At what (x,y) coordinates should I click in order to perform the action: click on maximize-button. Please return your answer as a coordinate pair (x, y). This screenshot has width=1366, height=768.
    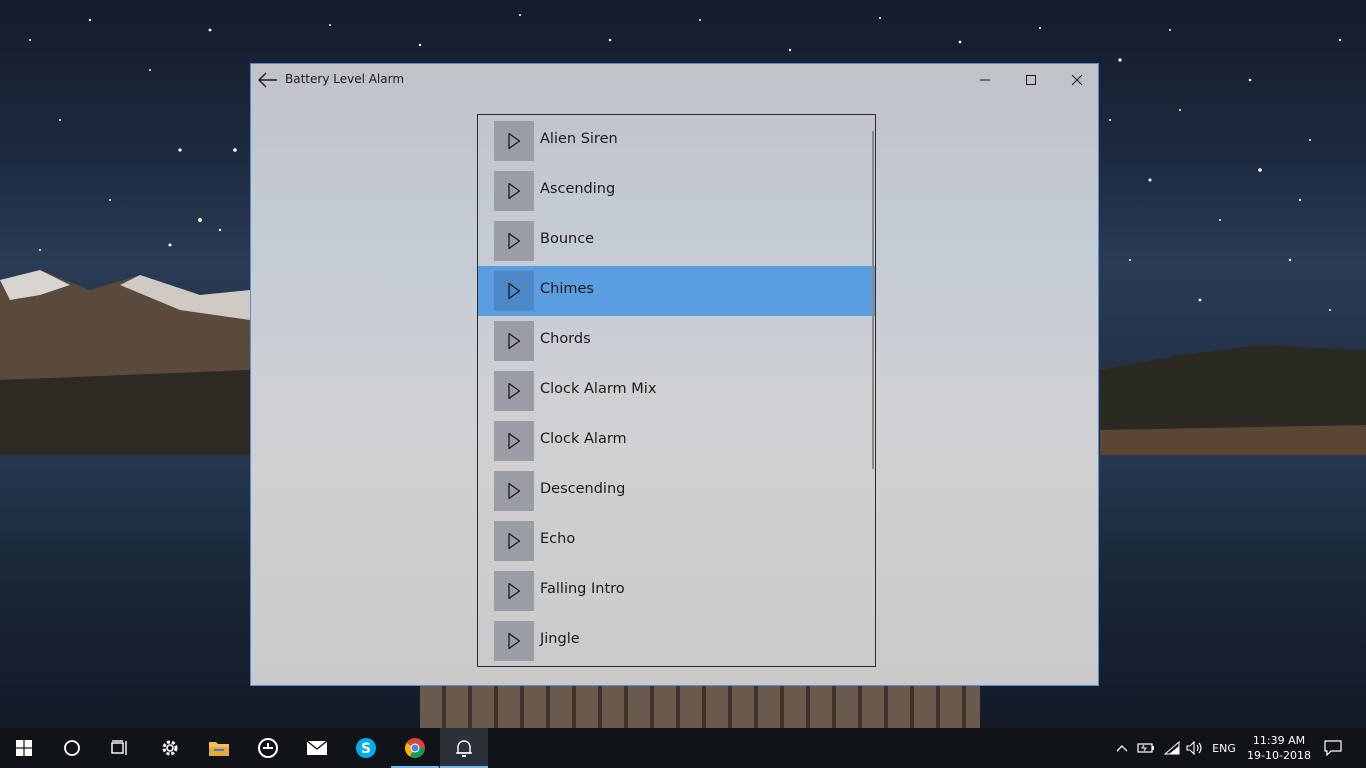
    Looking at the image, I should click on (1031, 80).